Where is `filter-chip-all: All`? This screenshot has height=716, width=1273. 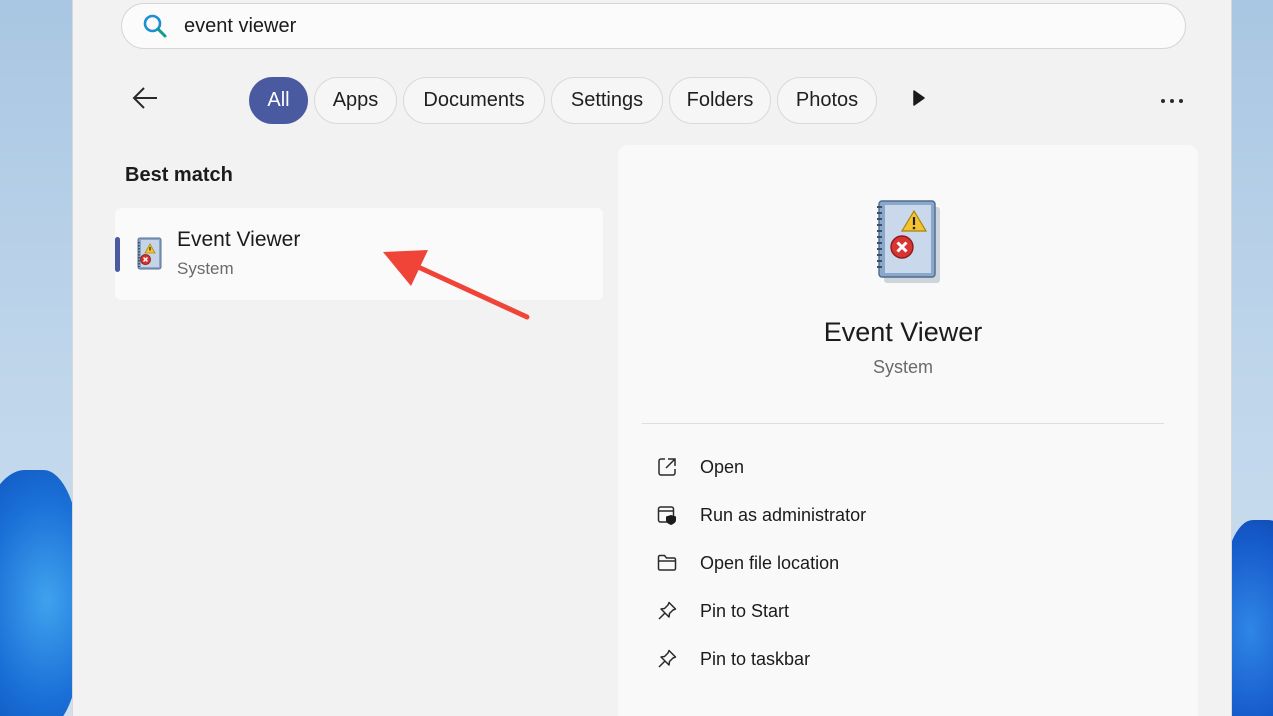 filter-chip-all: All is located at coordinates (278, 100).